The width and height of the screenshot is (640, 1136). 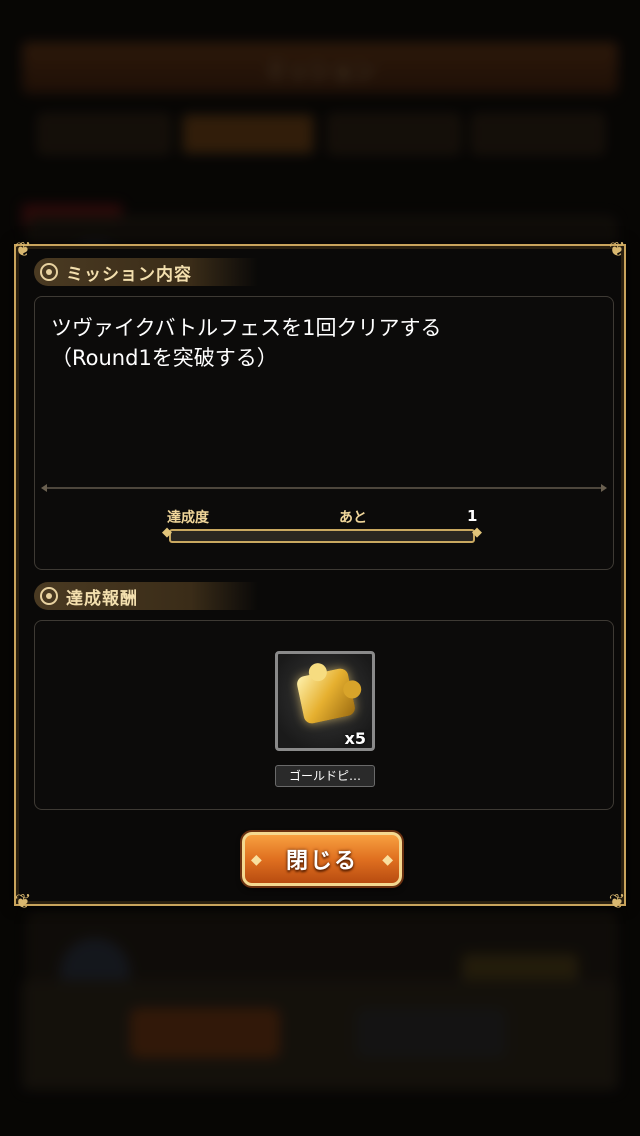 I want to click on mission-description-line: ツヴァイクバトルフェスを1回クリアする, so click(x=246, y=328).